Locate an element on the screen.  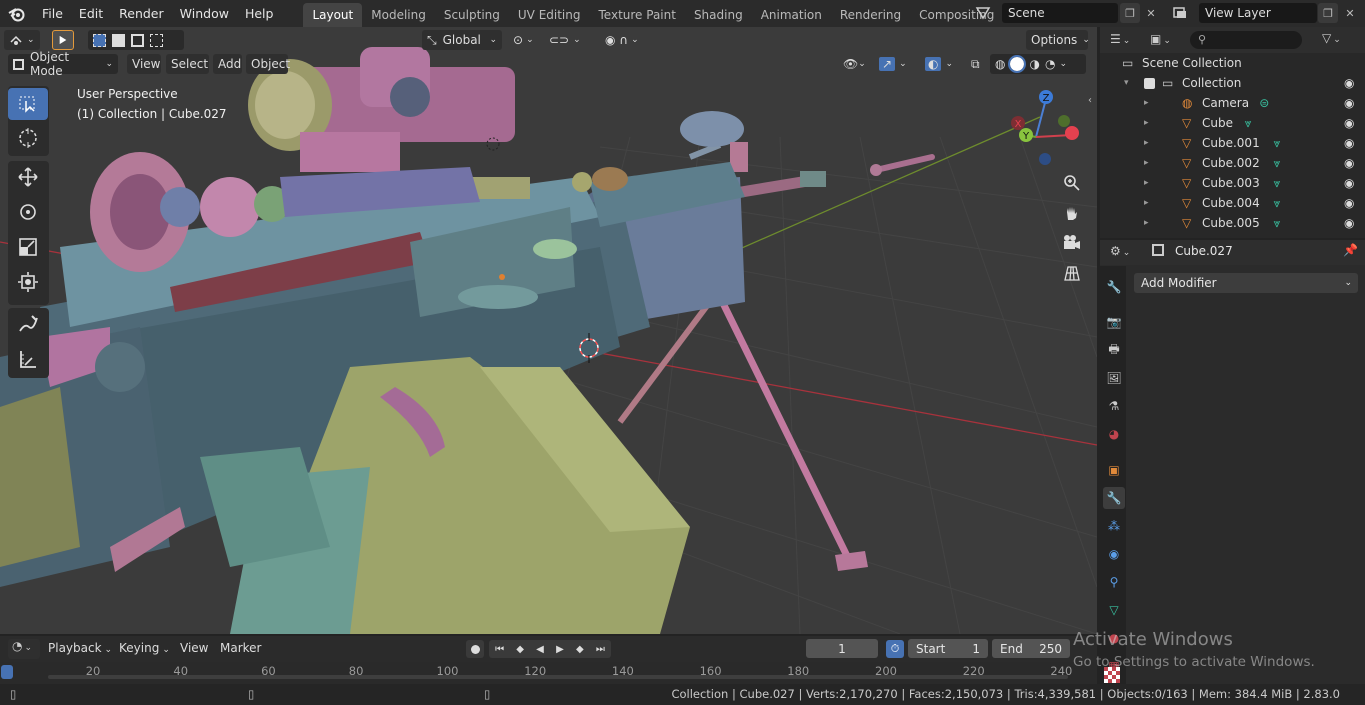
pan-hand-icon is located at coordinates (1072, 213).